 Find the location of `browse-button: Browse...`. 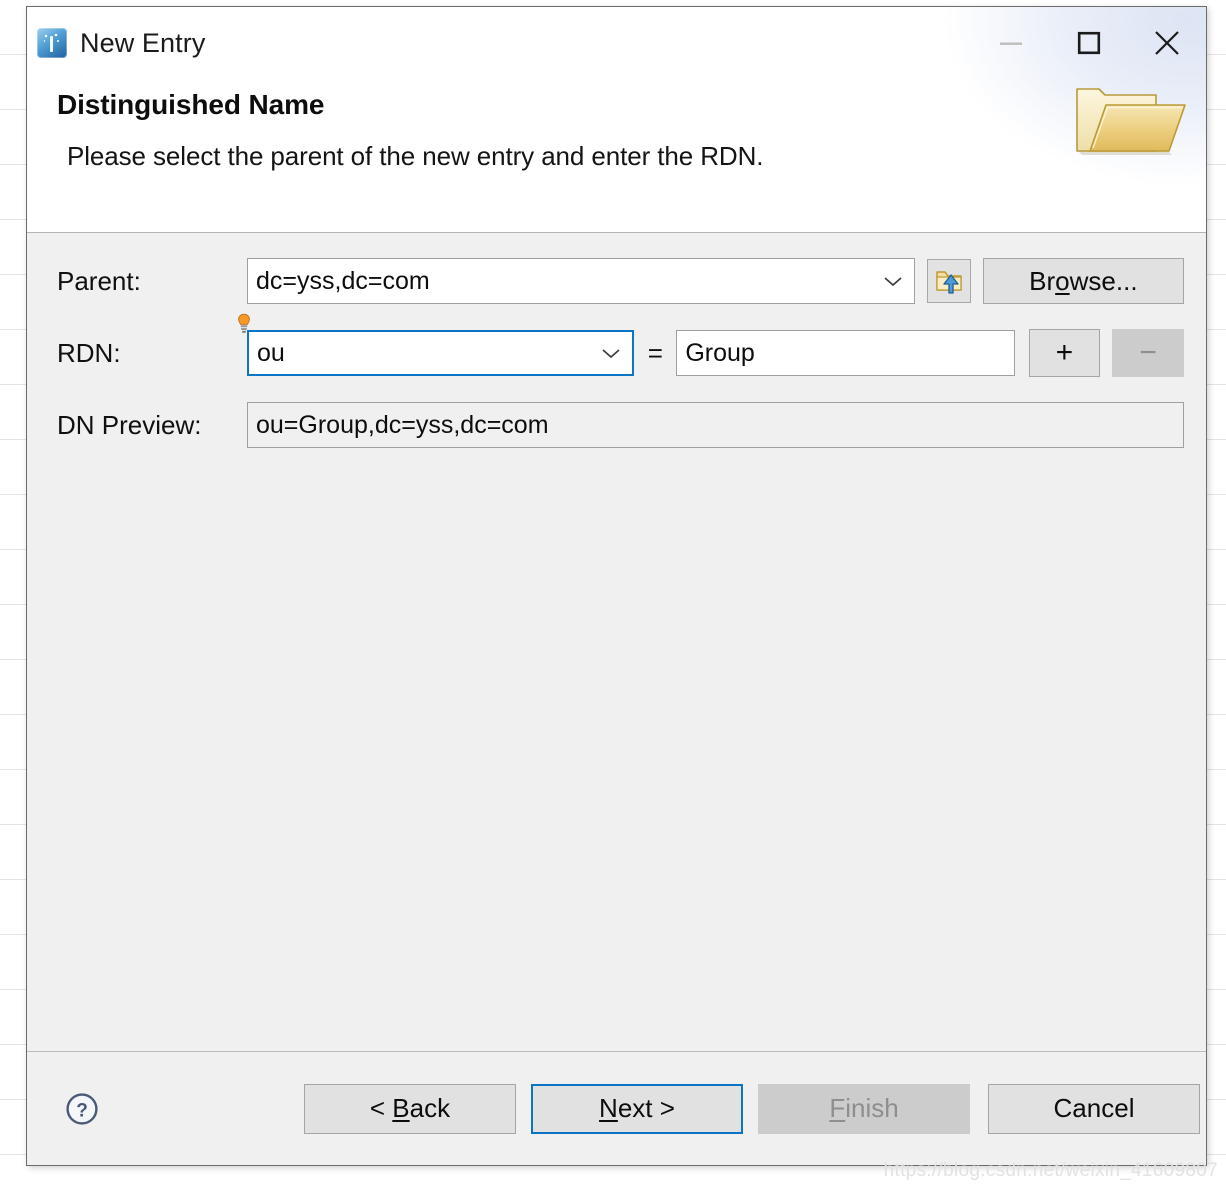

browse-button: Browse... is located at coordinates (1083, 281).